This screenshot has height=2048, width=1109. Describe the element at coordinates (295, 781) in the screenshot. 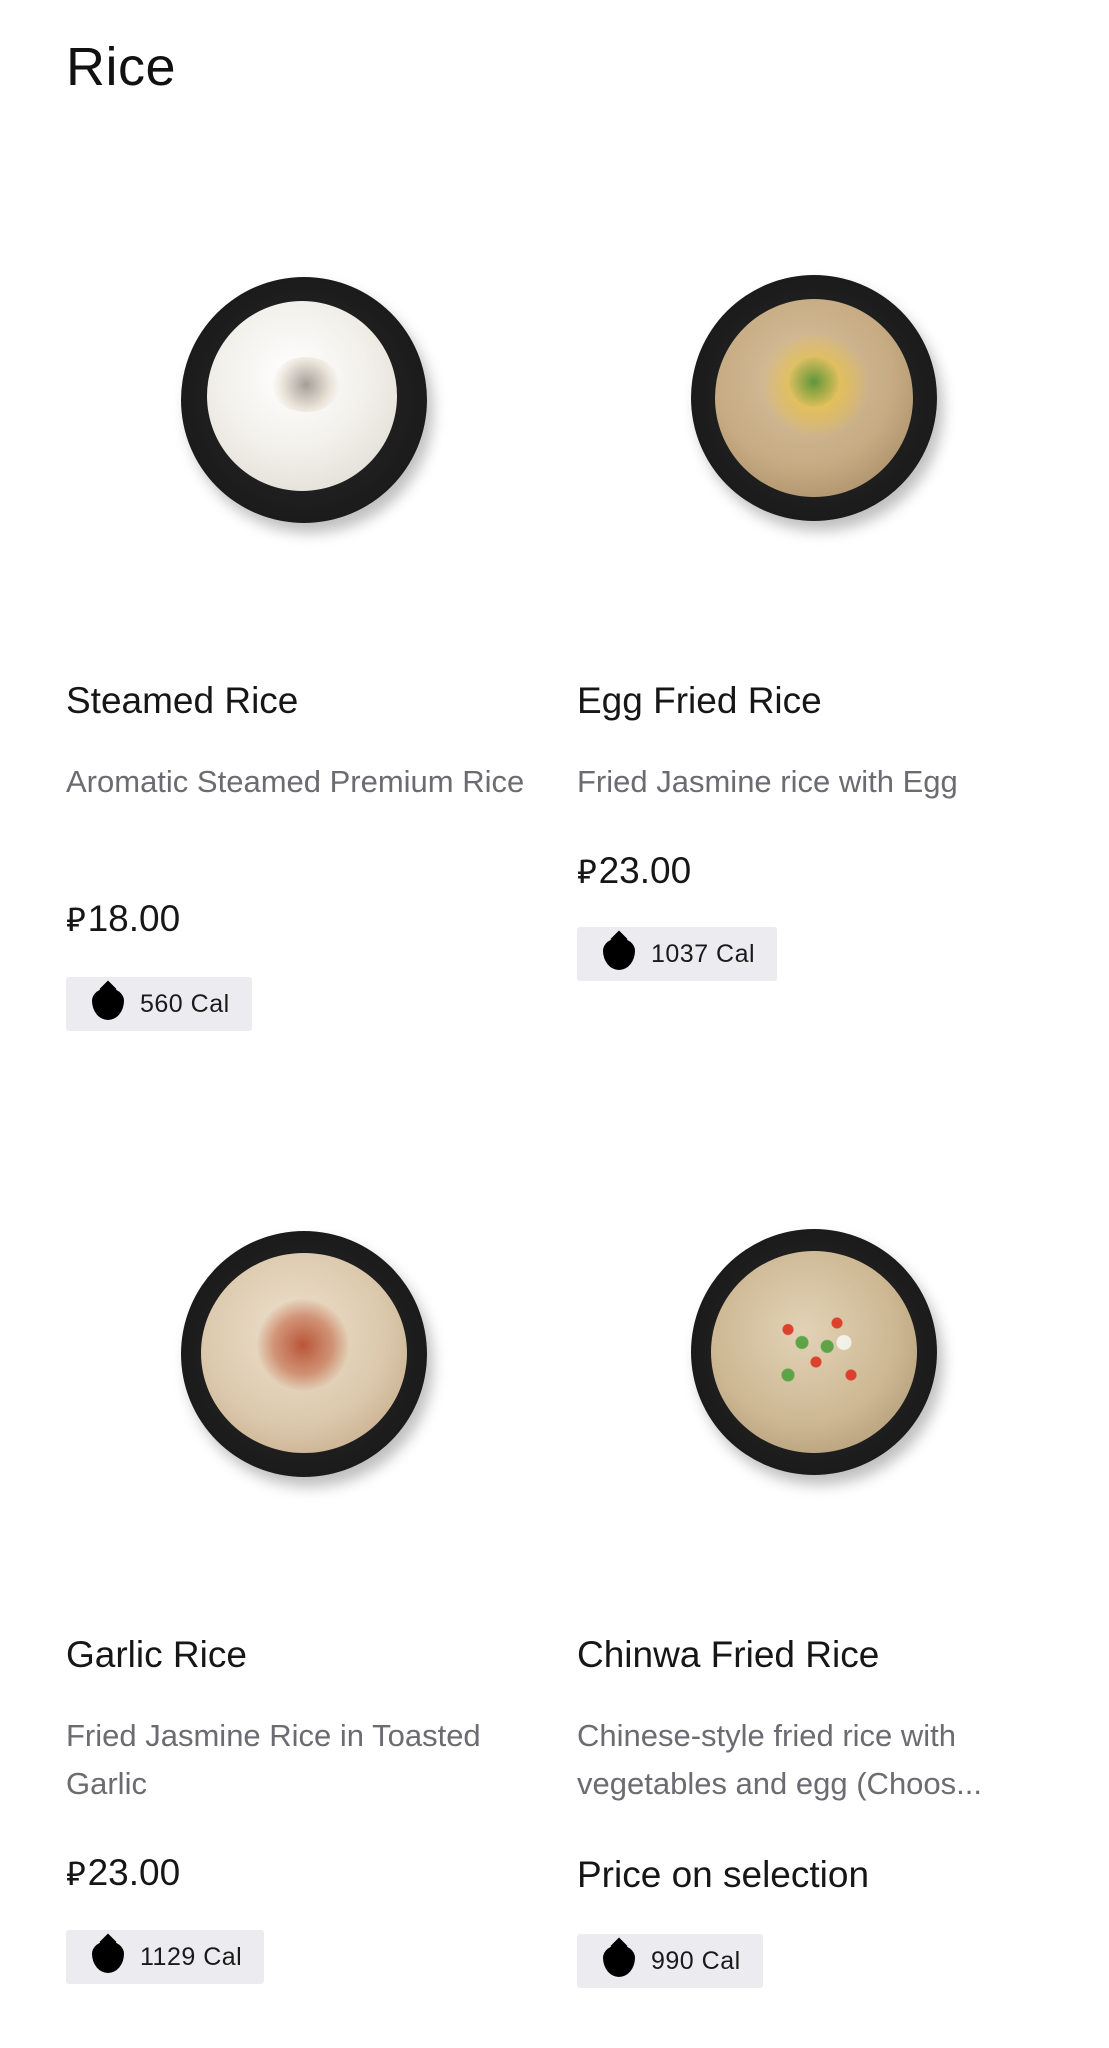

I see `item-description: Aromatic Steamed Premium Rice` at that location.